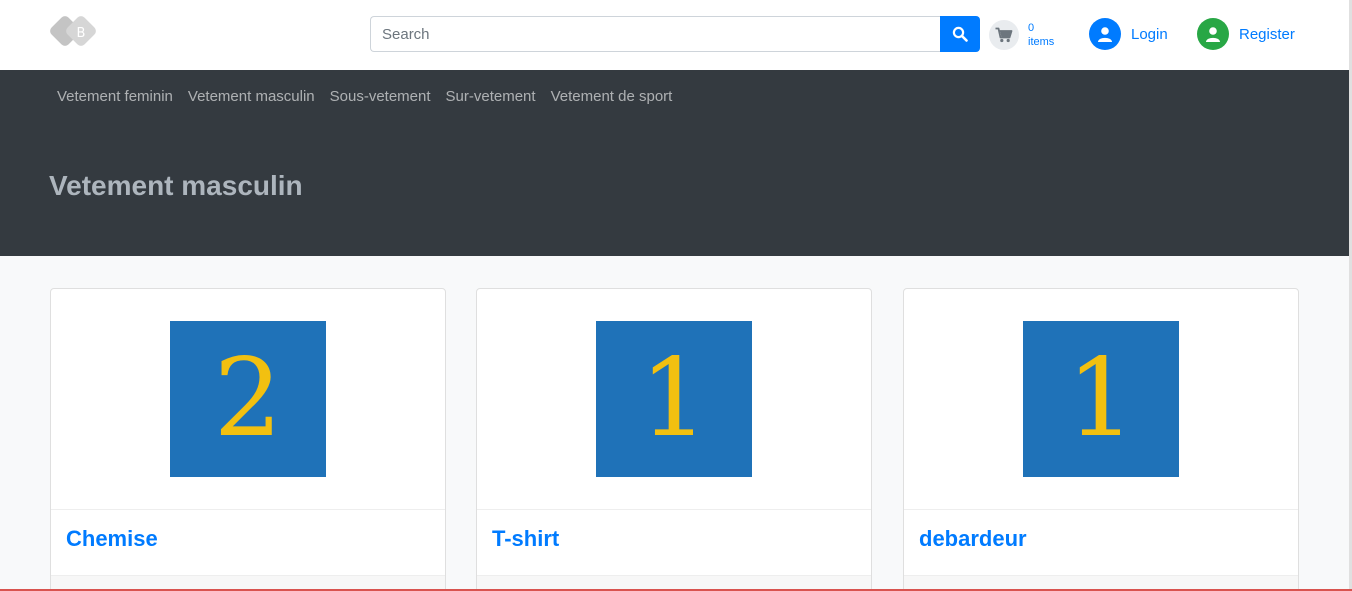  Describe the element at coordinates (1128, 34) in the screenshot. I see `login-link: Login` at that location.